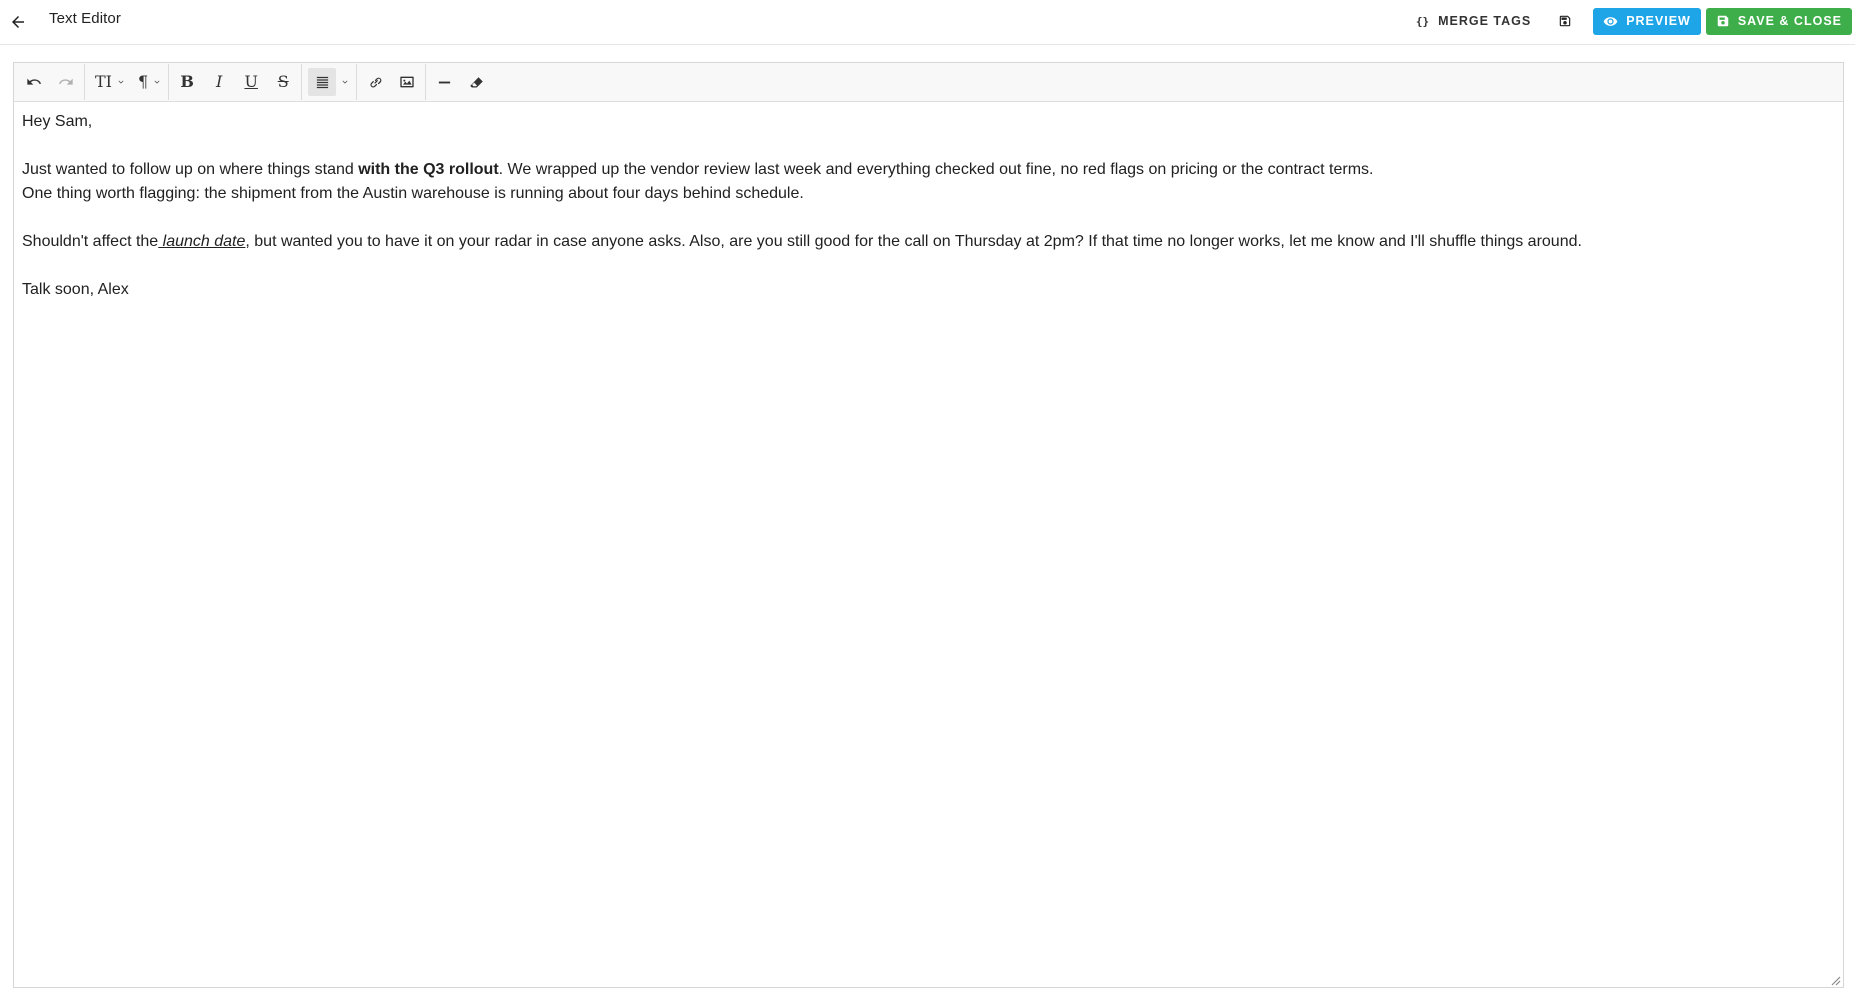 The width and height of the screenshot is (1855, 997). I want to click on insert-link-button, so click(375, 82).